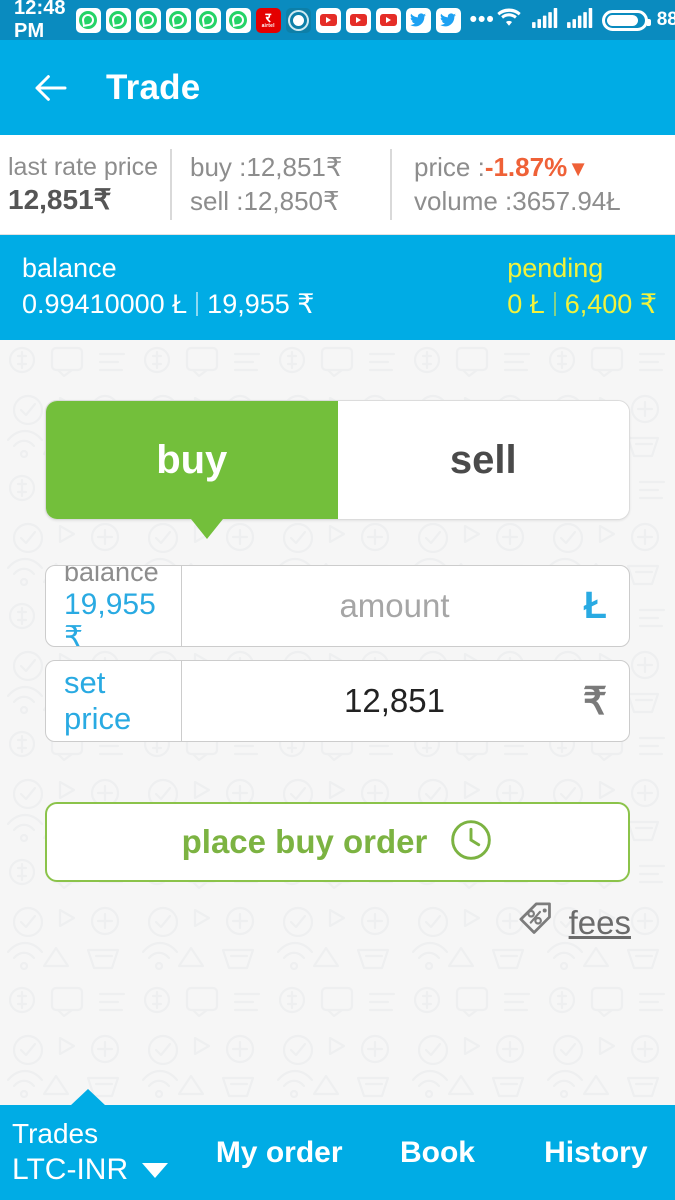 The height and width of the screenshot is (1200, 675). I want to click on price-tag-percent-icon, so click(537, 922).